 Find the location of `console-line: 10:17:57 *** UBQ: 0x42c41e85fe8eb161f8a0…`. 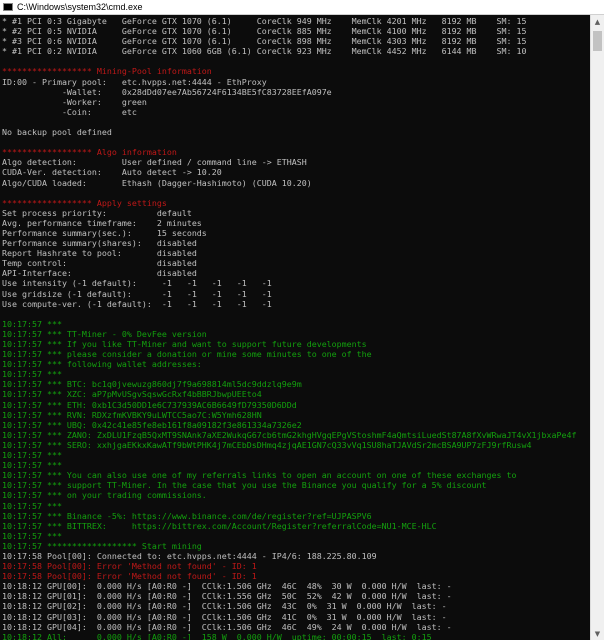

console-line: 10:17:57 *** UBQ: 0x42c41e85fe8eb161f8a0… is located at coordinates (152, 424).